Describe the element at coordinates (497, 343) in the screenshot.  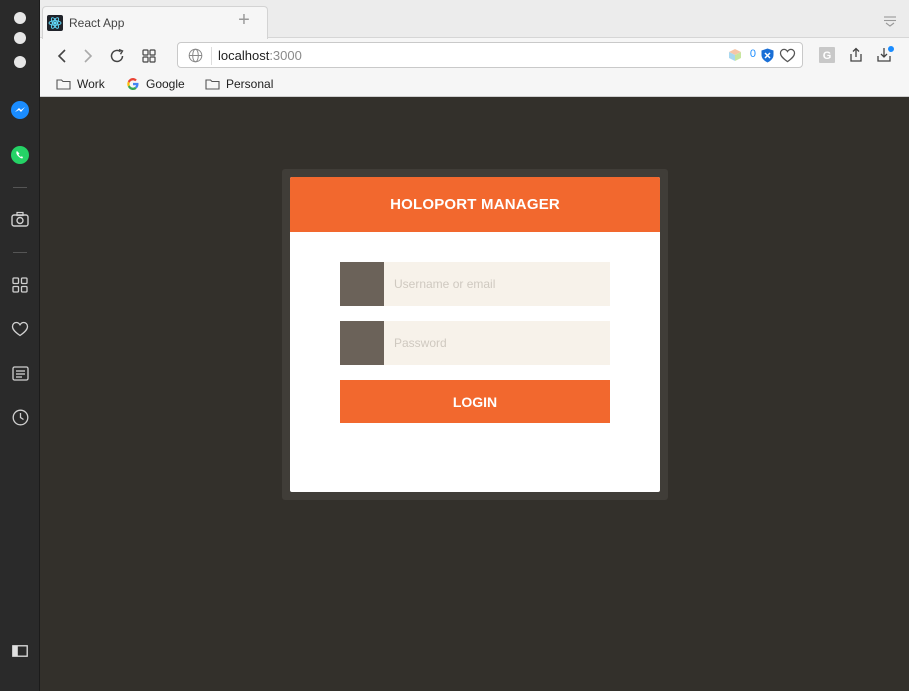
I see `password-input` at that location.